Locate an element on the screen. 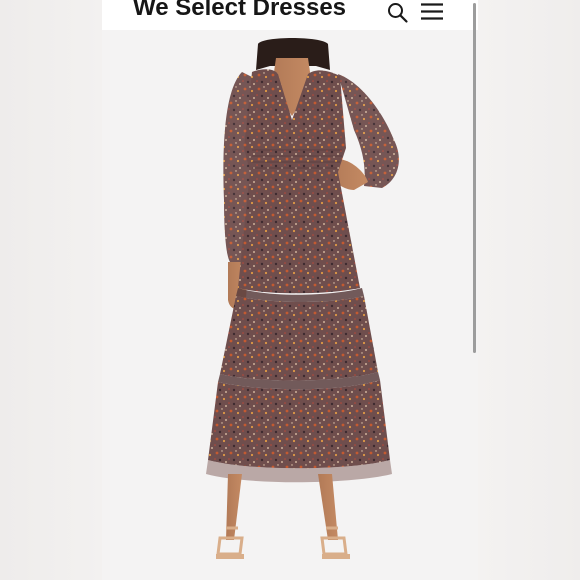 The image size is (580, 580). site-header: We Select Dresses is located at coordinates (290, 15).